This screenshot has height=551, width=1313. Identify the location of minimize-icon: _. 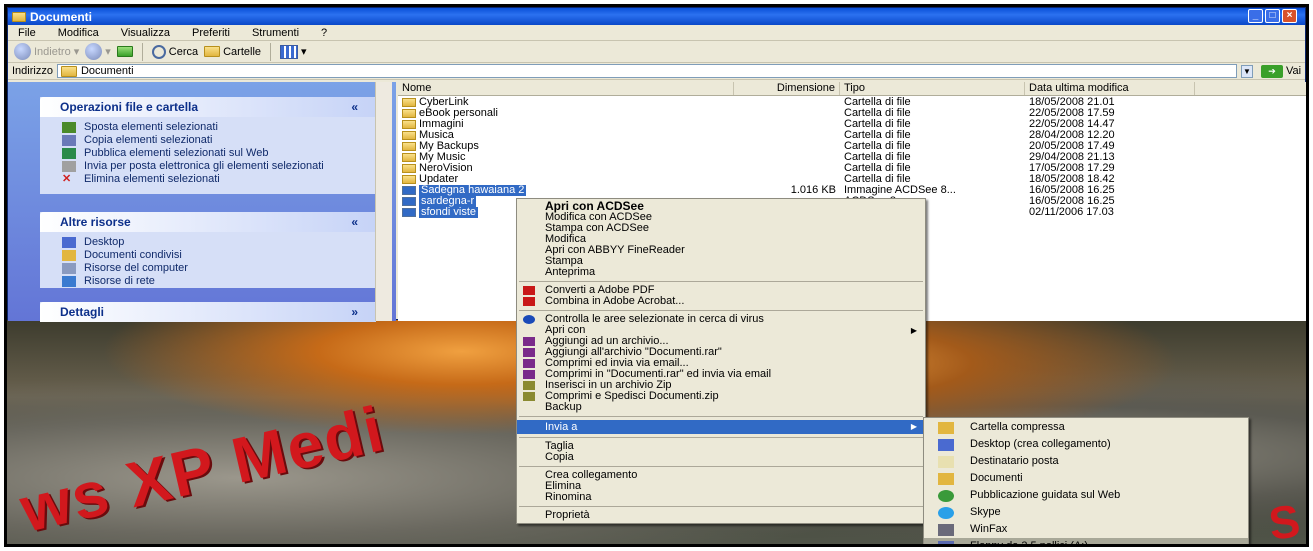
(1255, 16).